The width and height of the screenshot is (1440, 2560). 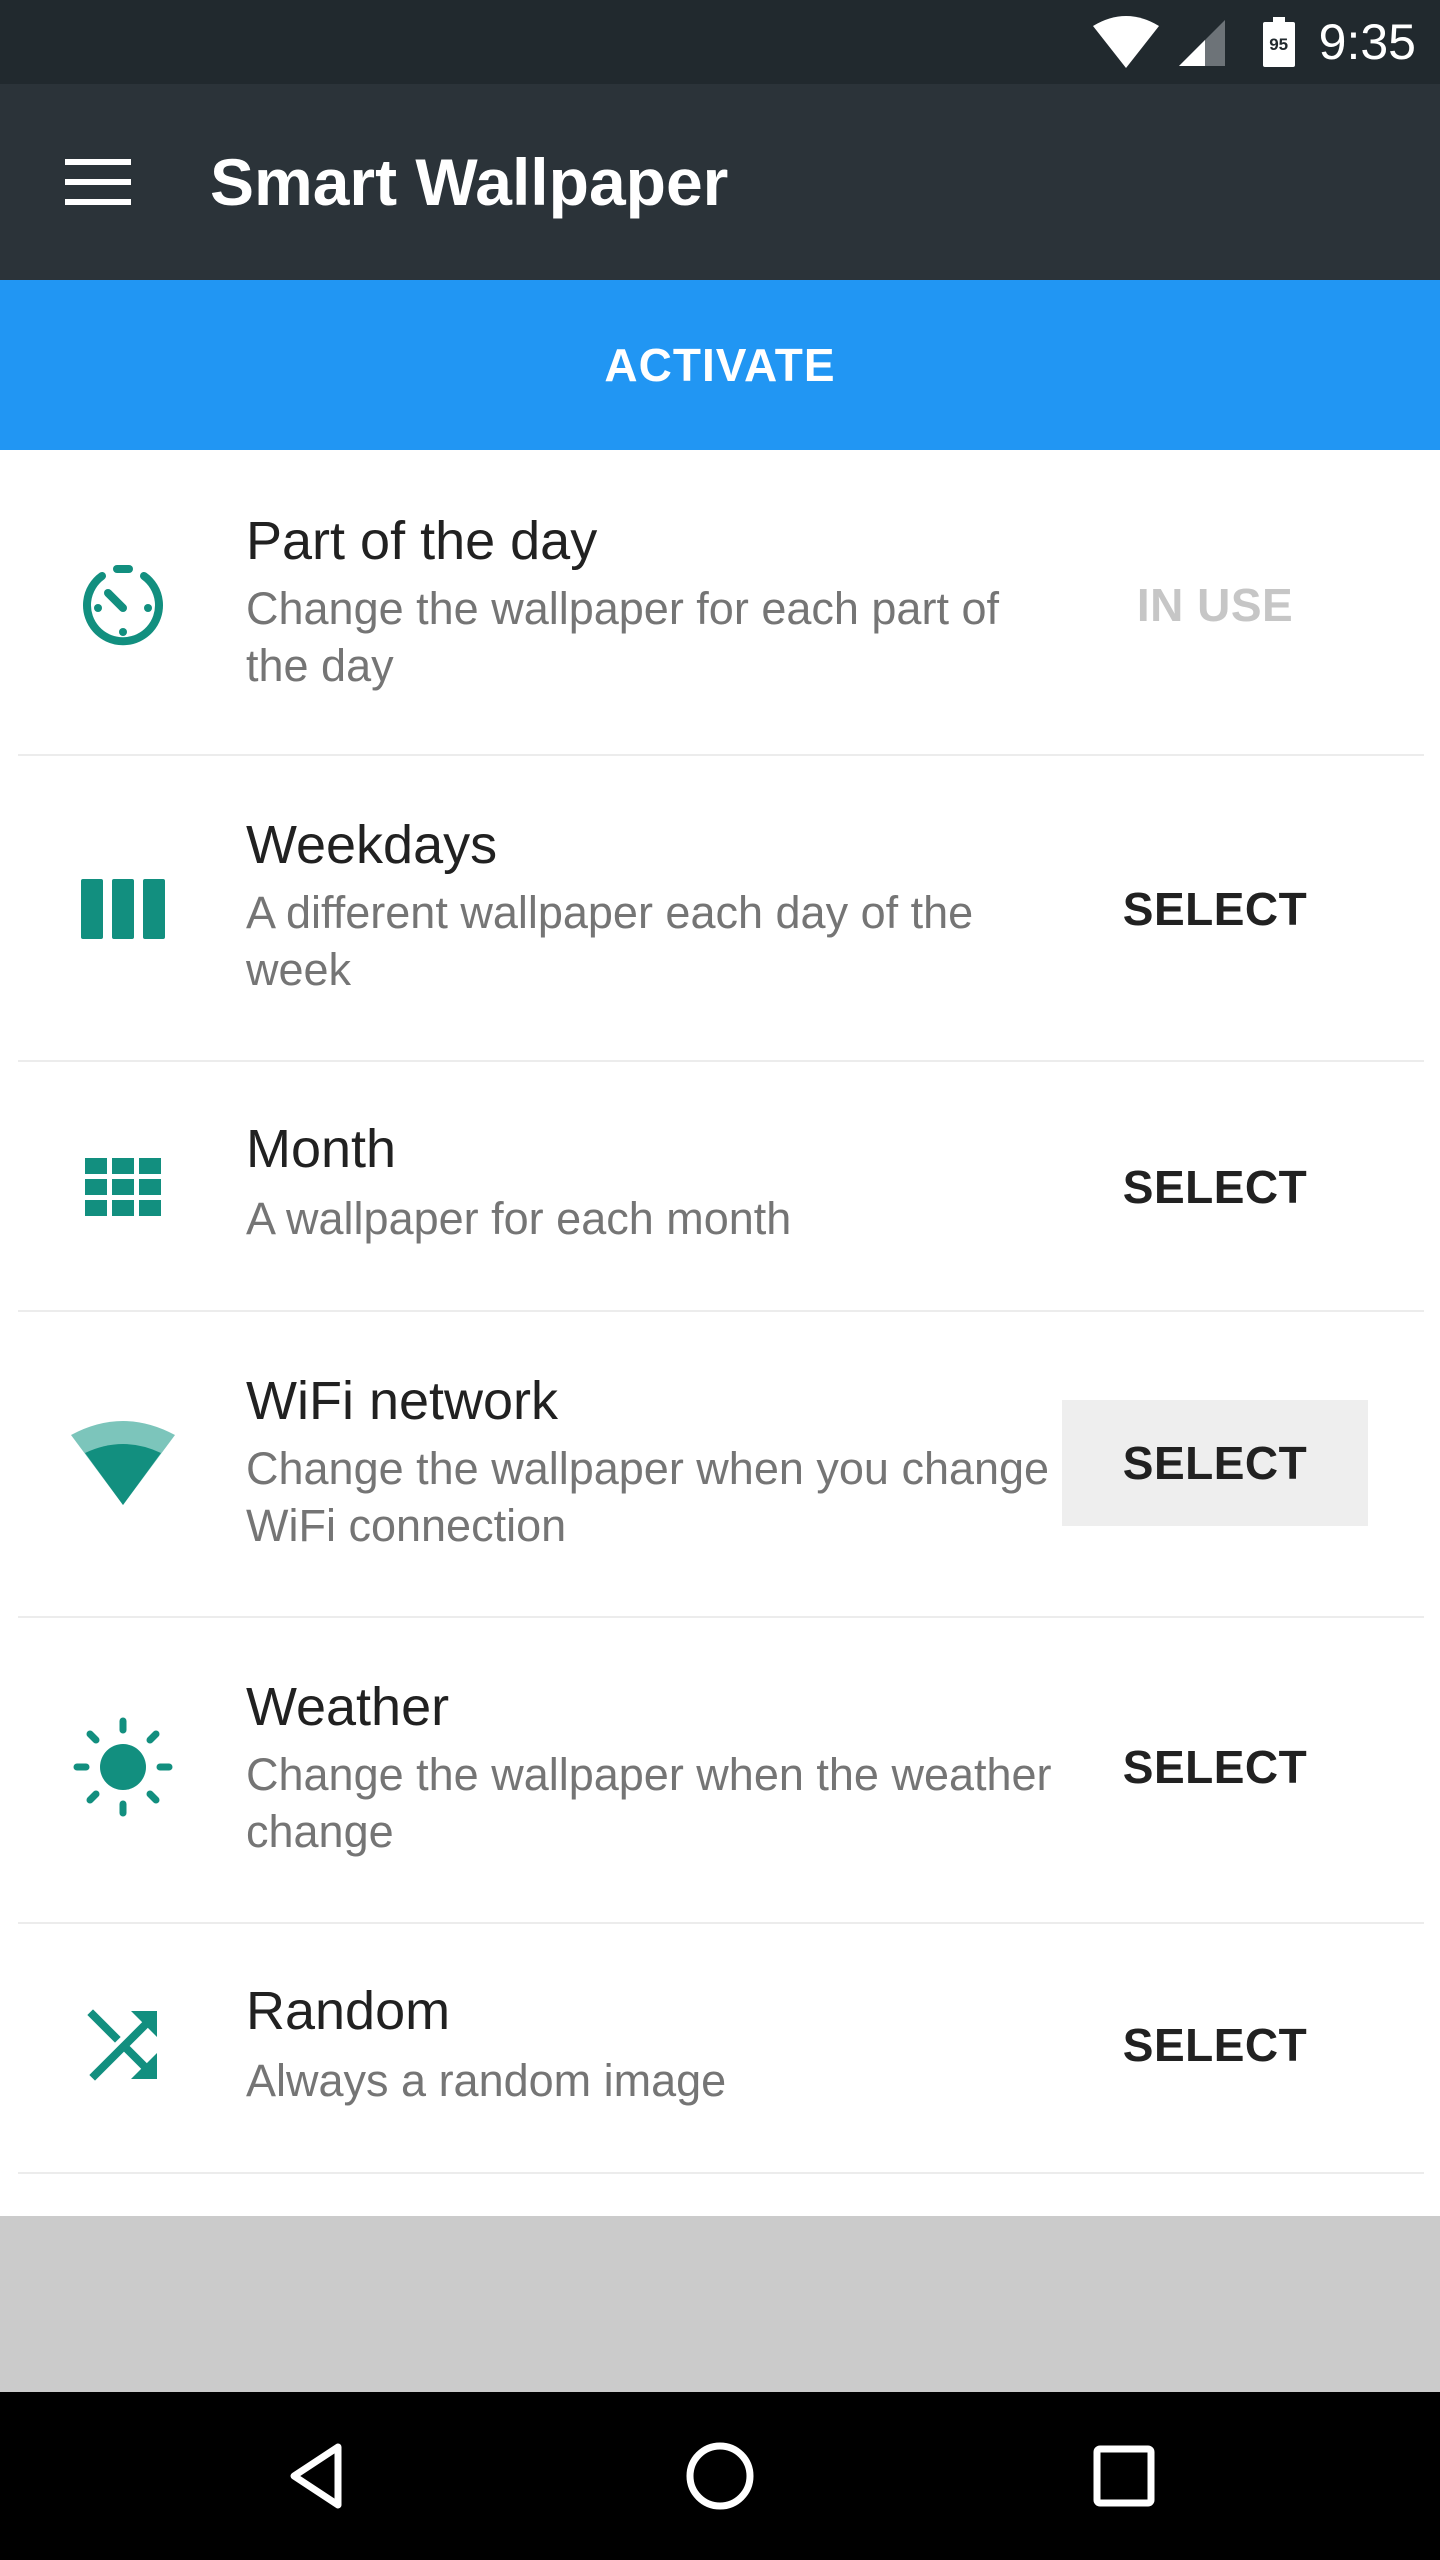 What do you see at coordinates (1215, 909) in the screenshot?
I see `select-button-weekdays: SELECT` at bounding box center [1215, 909].